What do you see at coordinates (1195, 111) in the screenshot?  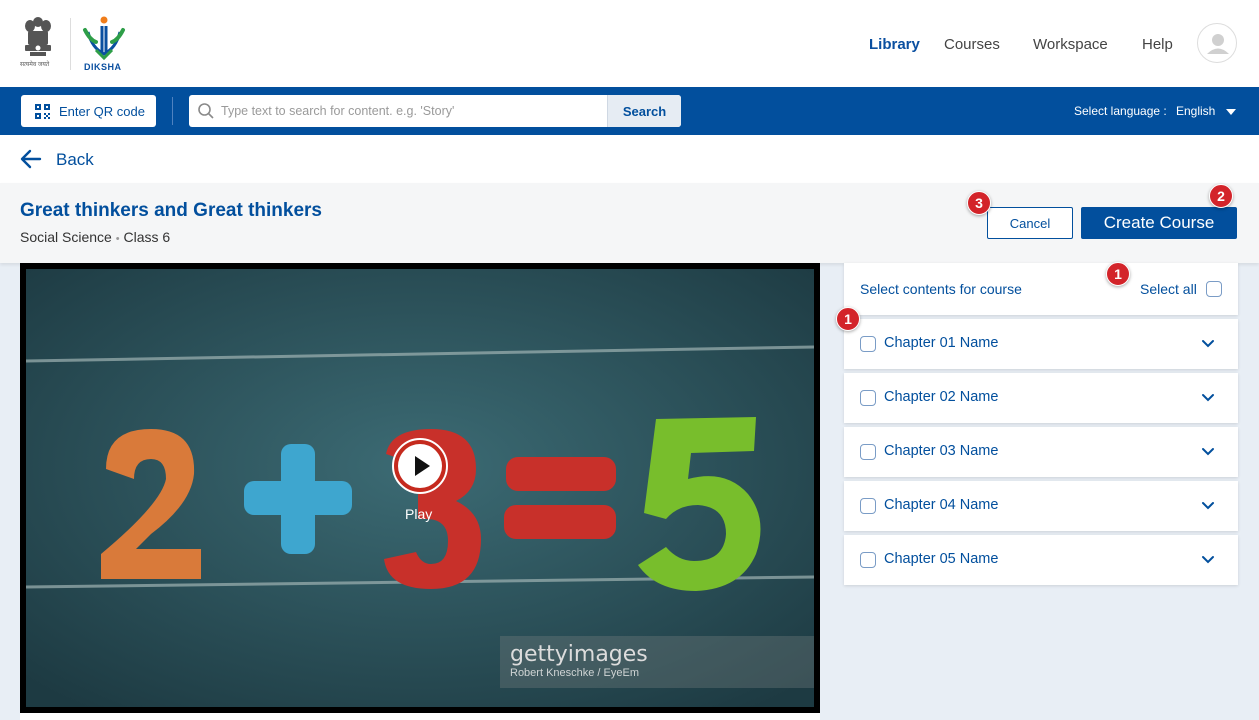 I see `language-select: English` at bounding box center [1195, 111].